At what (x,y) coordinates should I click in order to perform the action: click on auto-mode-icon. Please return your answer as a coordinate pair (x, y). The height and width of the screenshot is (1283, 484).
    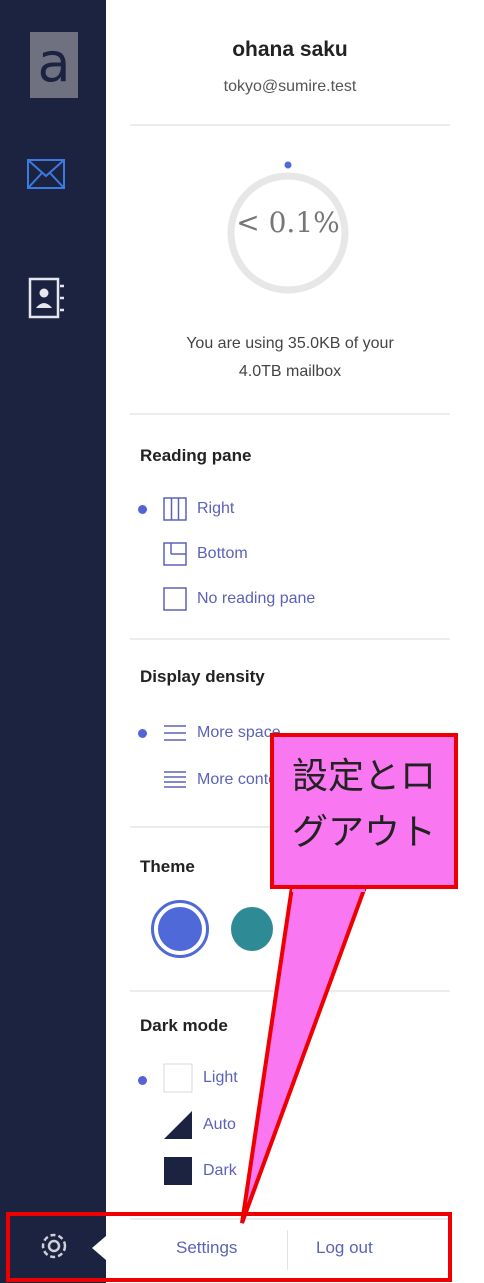
    Looking at the image, I should click on (178, 1125).